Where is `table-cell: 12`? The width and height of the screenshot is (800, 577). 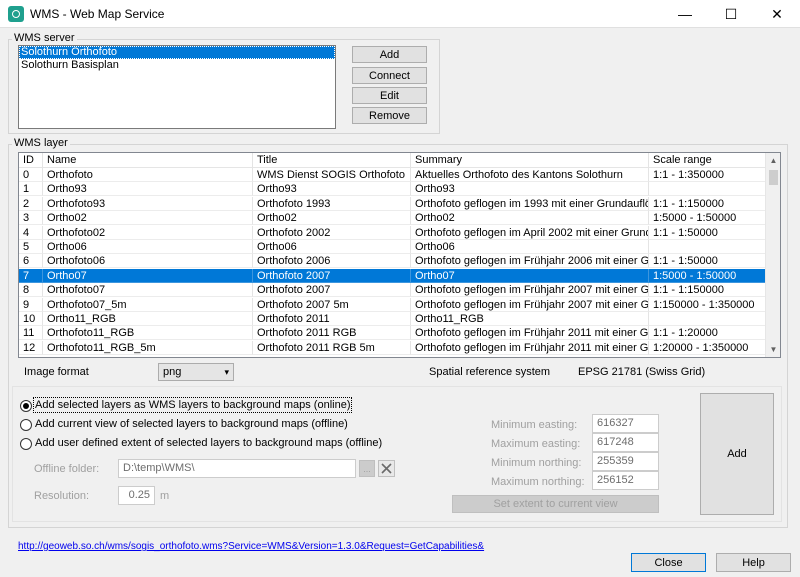 table-cell: 12 is located at coordinates (31, 347).